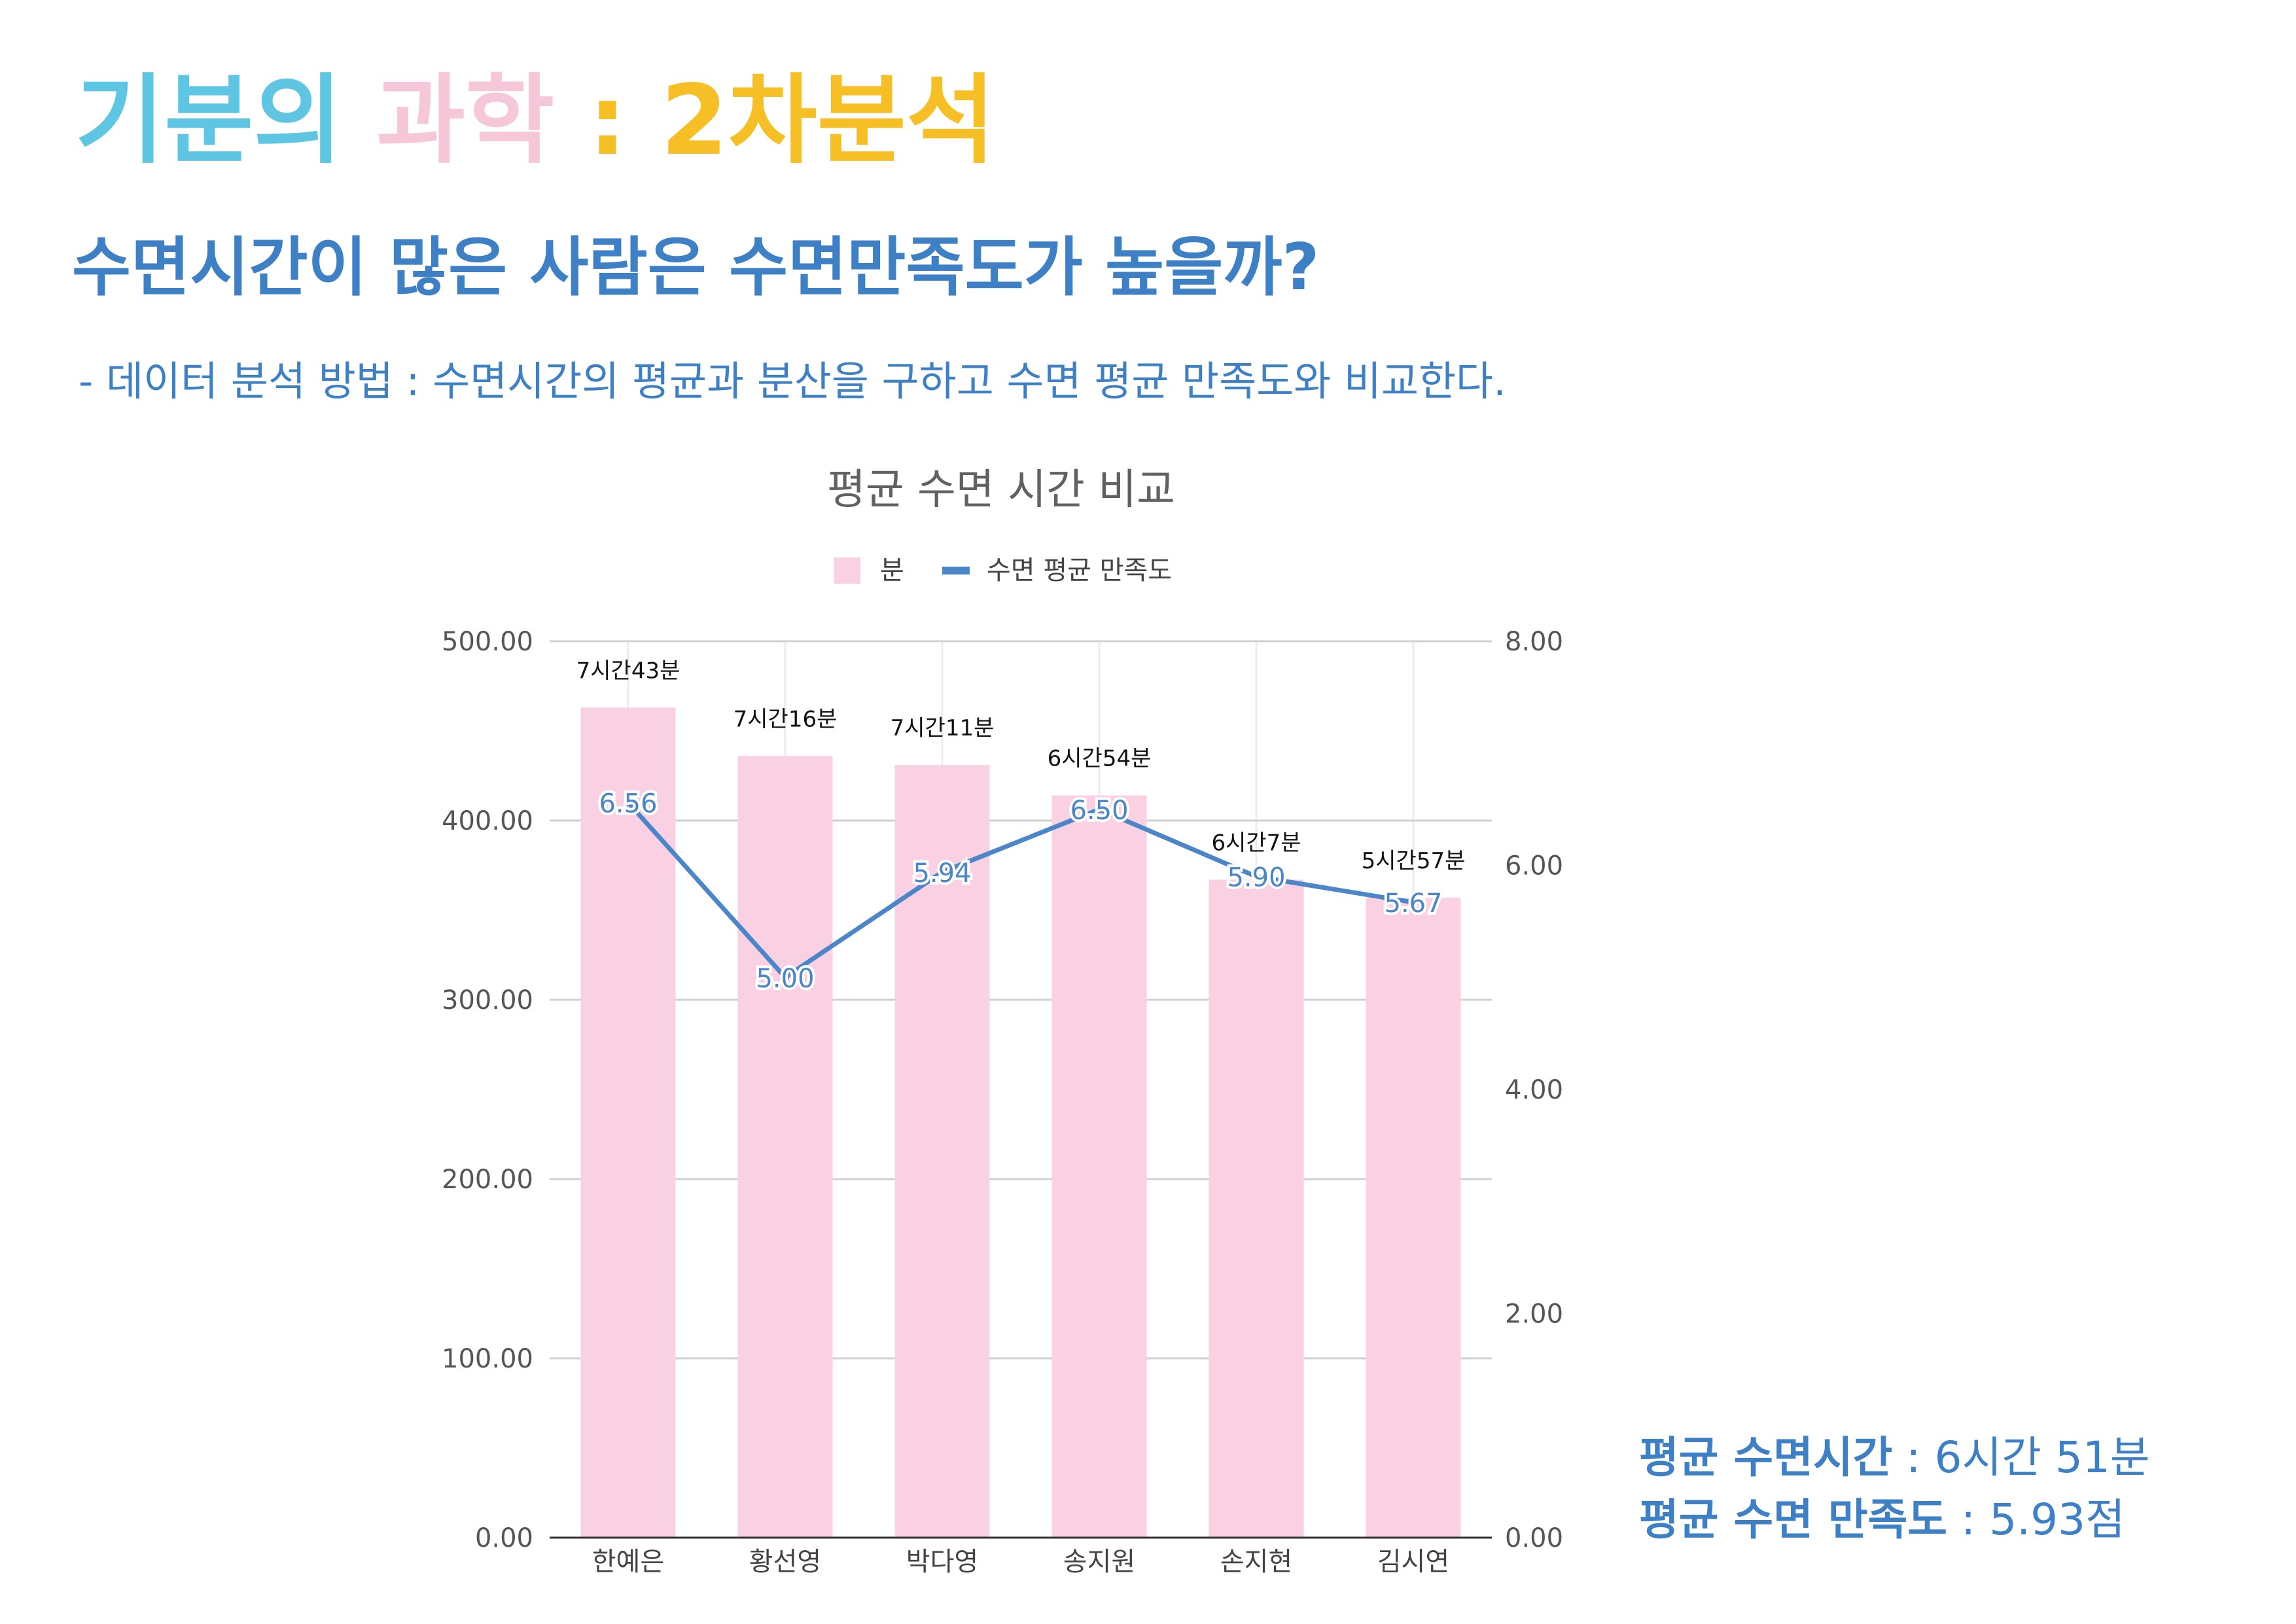 This screenshot has width=2296, height=1624. Describe the element at coordinates (942, 873) in the screenshot. I see `line-data-label: 5.94` at that location.